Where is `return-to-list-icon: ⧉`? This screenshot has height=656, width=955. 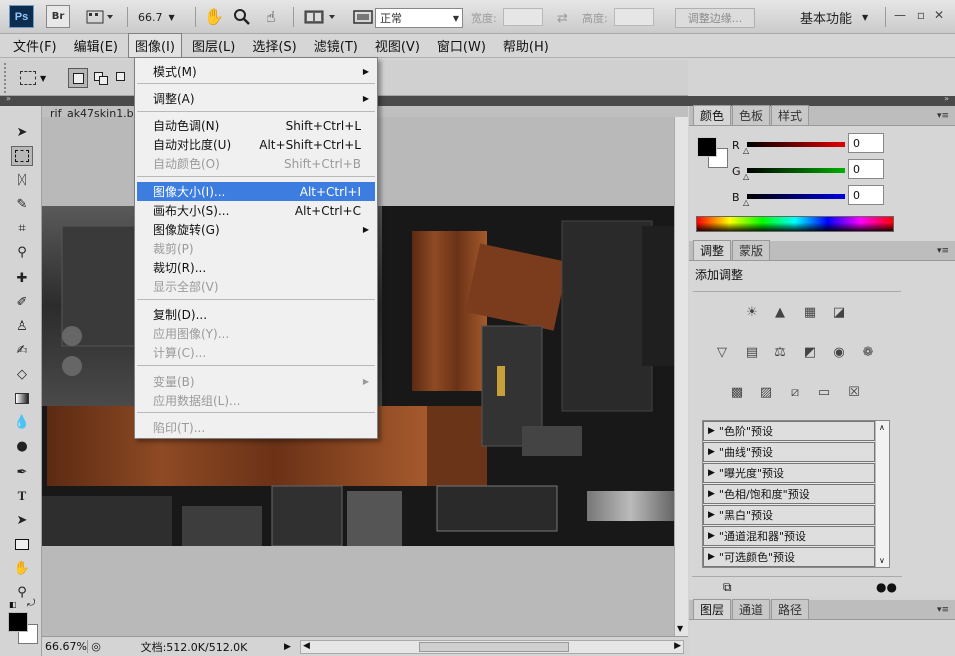
return-to-list-icon: ⧉ is located at coordinates (727, 587).